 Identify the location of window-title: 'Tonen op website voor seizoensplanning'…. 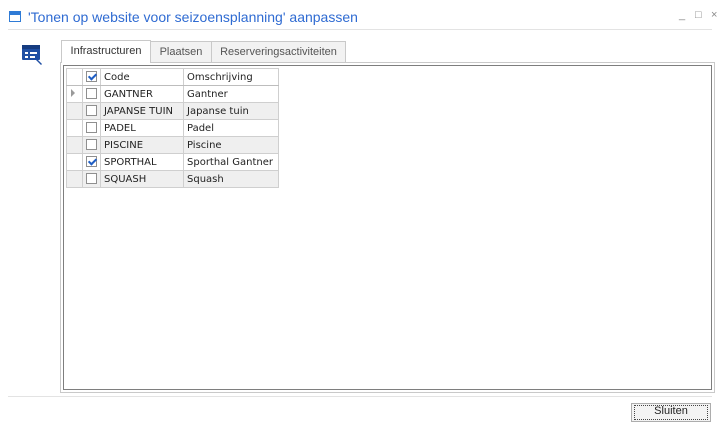
(193, 17).